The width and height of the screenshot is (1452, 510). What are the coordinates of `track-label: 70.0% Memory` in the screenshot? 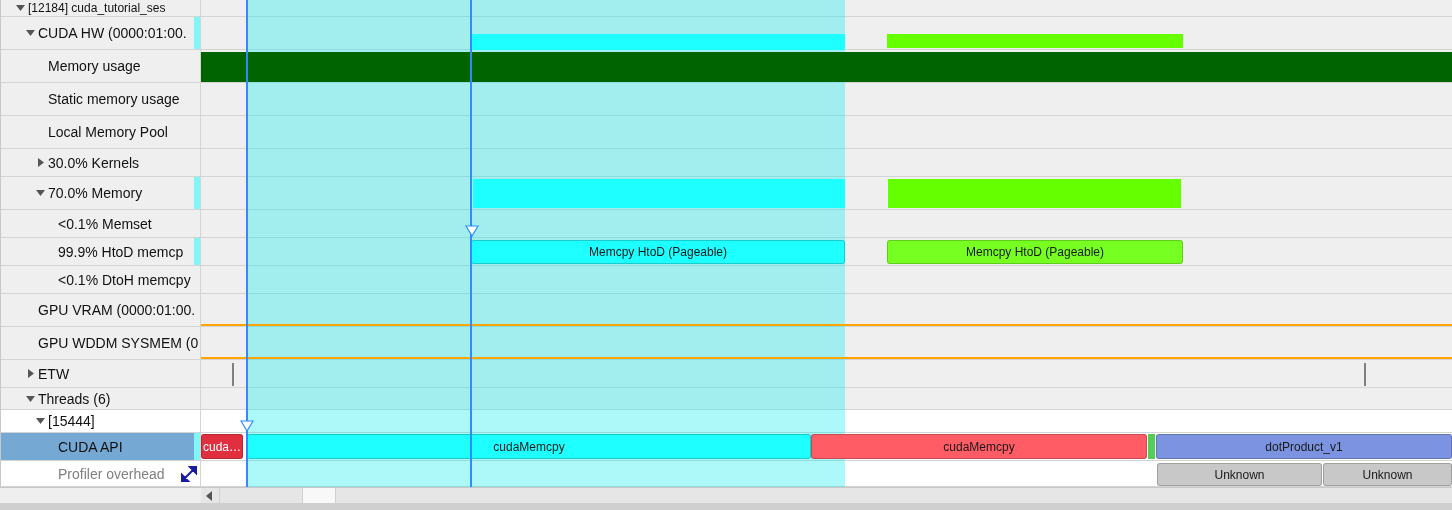 It's located at (95, 193).